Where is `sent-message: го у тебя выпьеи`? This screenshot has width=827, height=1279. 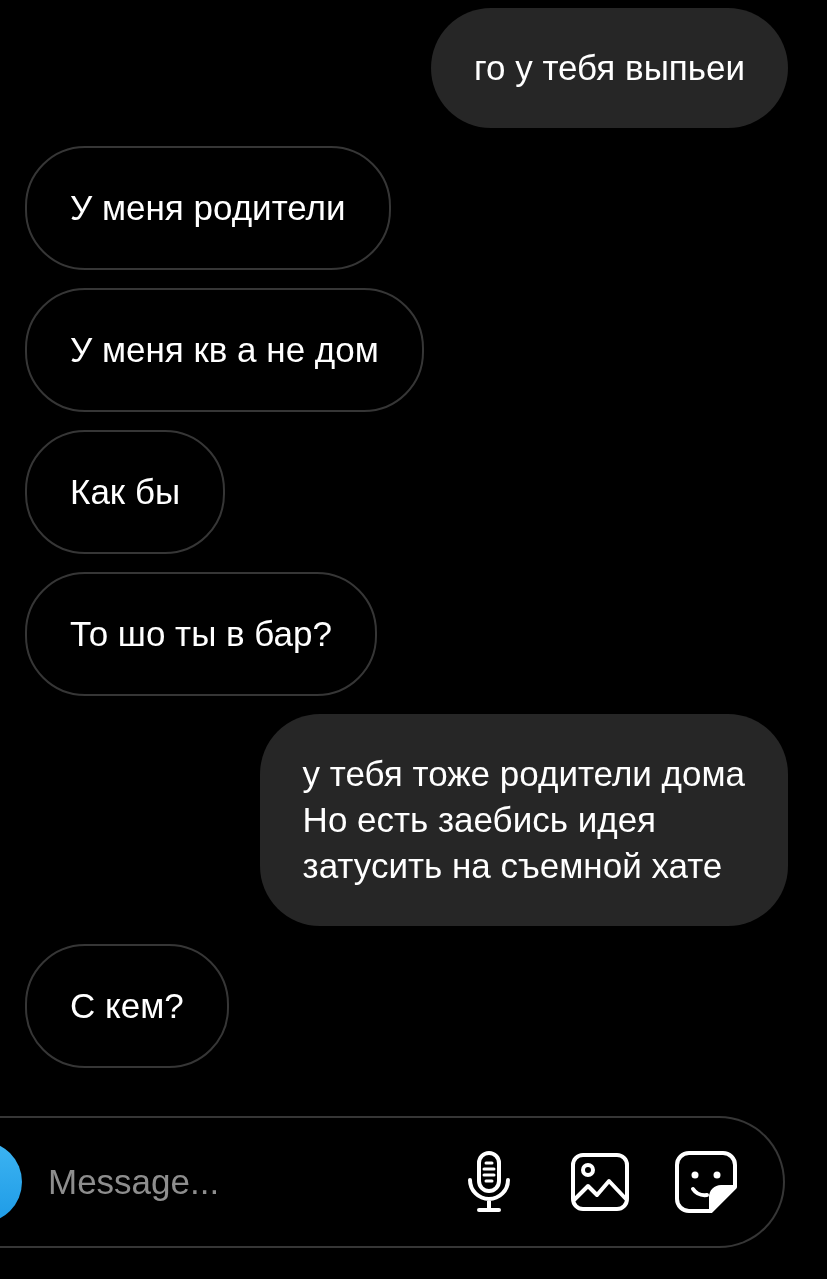
sent-message: го у тебя выпьеи is located at coordinates (609, 68).